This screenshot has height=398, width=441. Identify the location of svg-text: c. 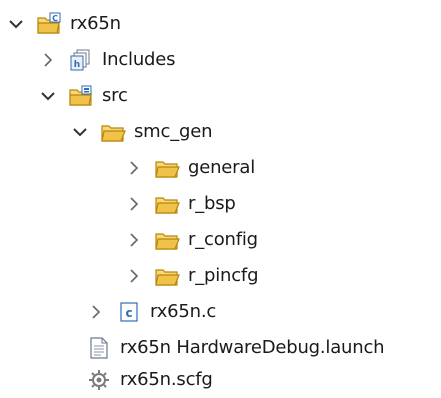
(128, 313).